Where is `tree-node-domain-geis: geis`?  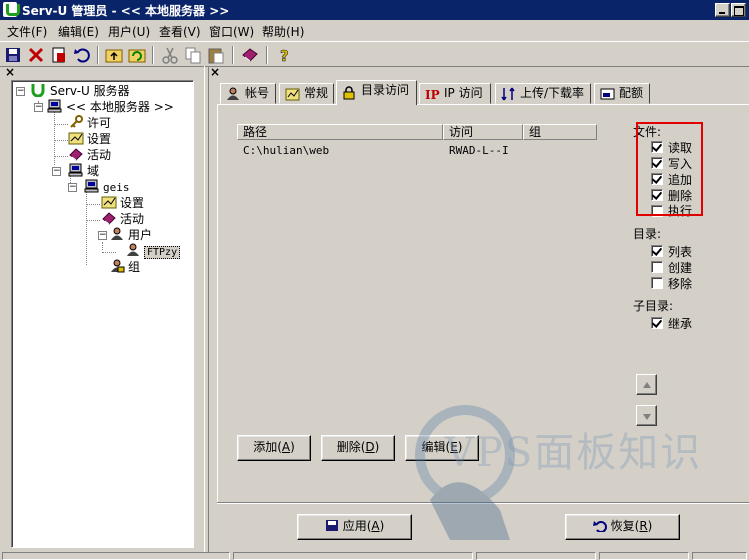 tree-node-domain-geis: geis is located at coordinates (107, 187).